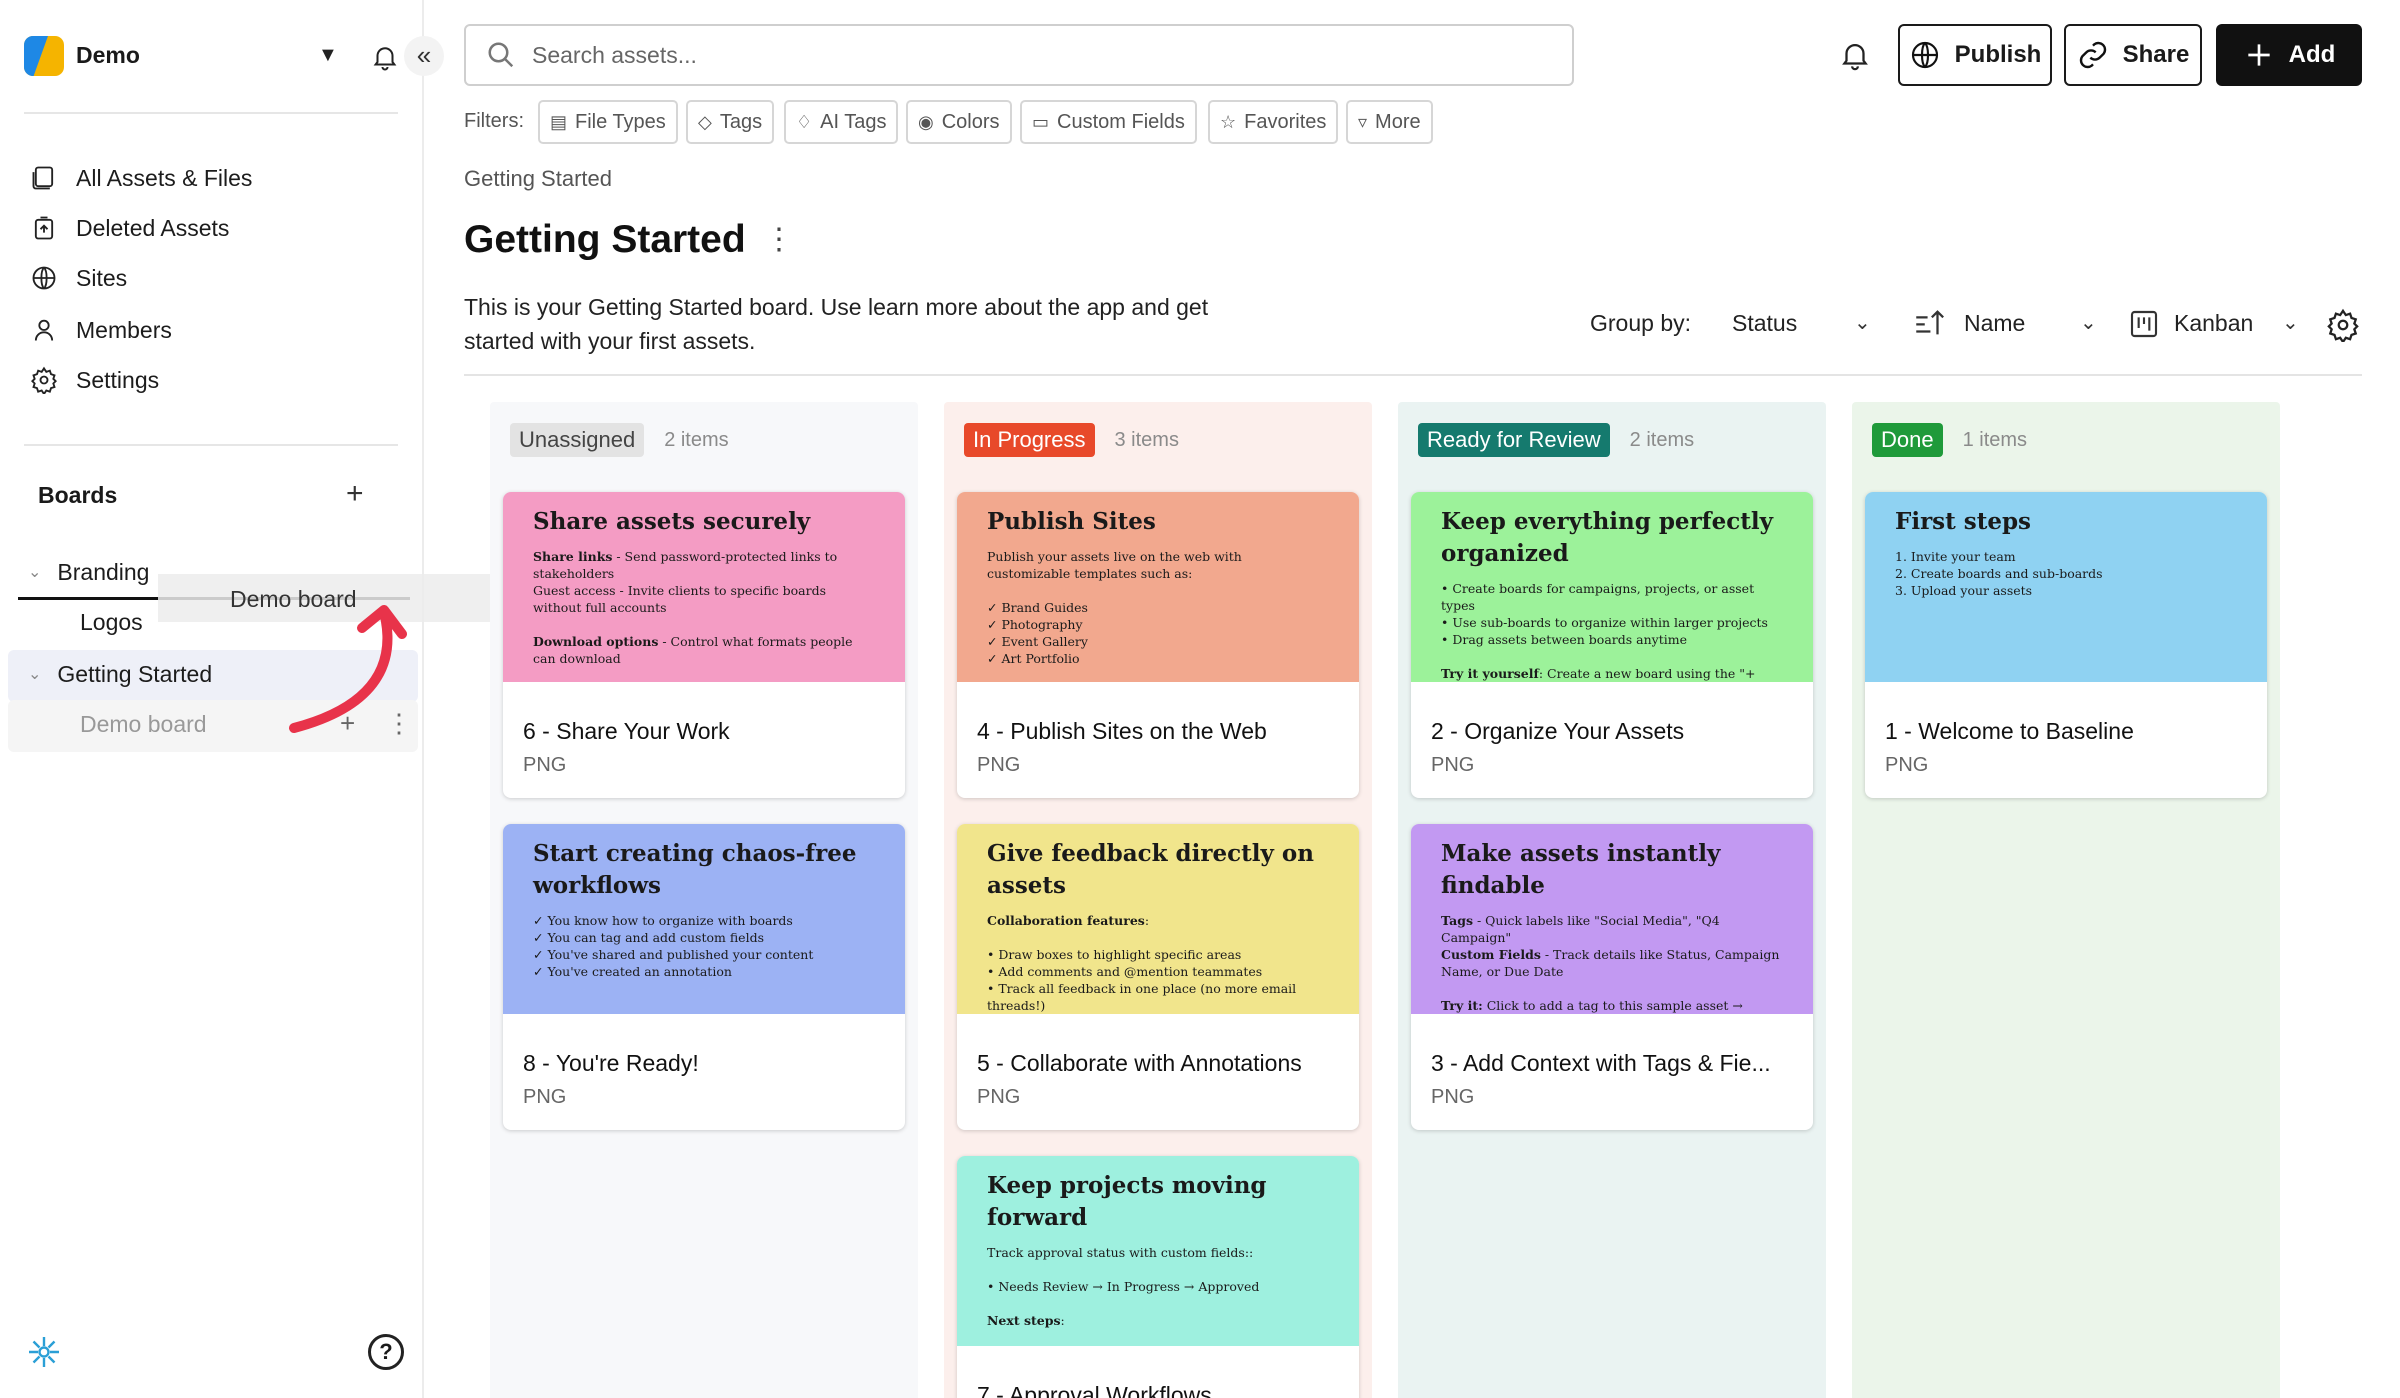  I want to click on view-select: Kanban, so click(2213, 323).